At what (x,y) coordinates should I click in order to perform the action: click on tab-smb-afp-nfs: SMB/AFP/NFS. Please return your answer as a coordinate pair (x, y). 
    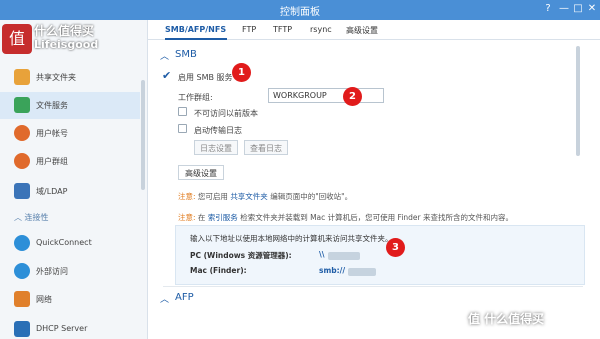
    Looking at the image, I should click on (195, 29).